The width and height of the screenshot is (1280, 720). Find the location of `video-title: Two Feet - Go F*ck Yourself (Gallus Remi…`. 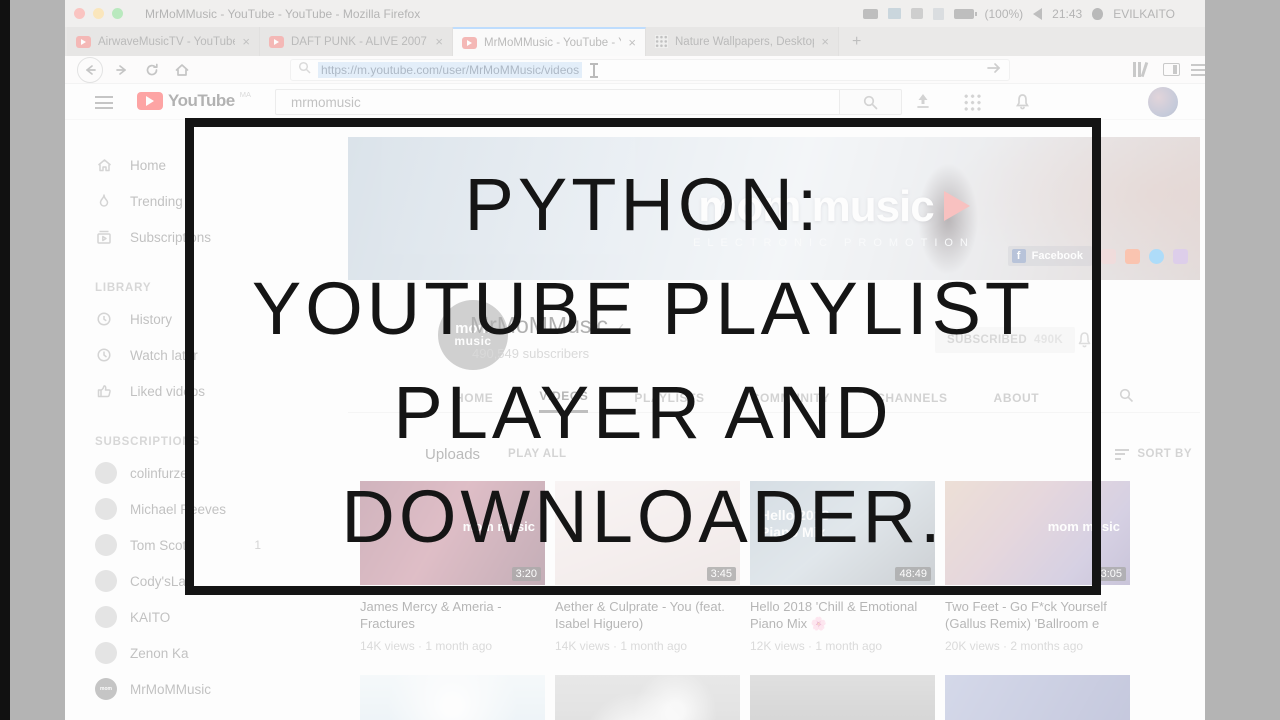

video-title: Two Feet - Go F*ck Yourself (Gallus Remi… is located at coordinates (1037, 615).